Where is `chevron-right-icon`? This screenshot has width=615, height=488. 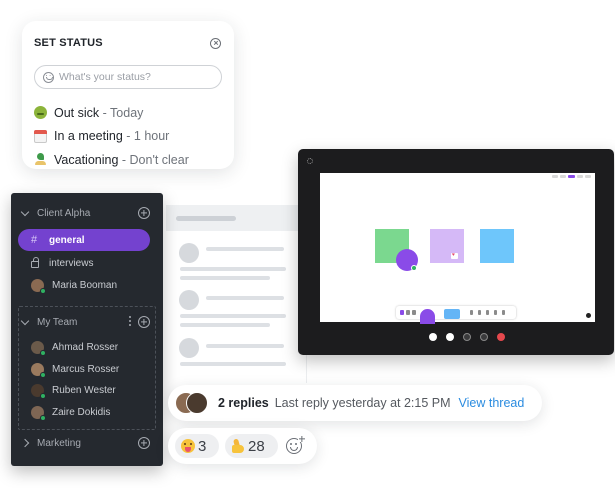
chevron-right-icon is located at coordinates (25, 443).